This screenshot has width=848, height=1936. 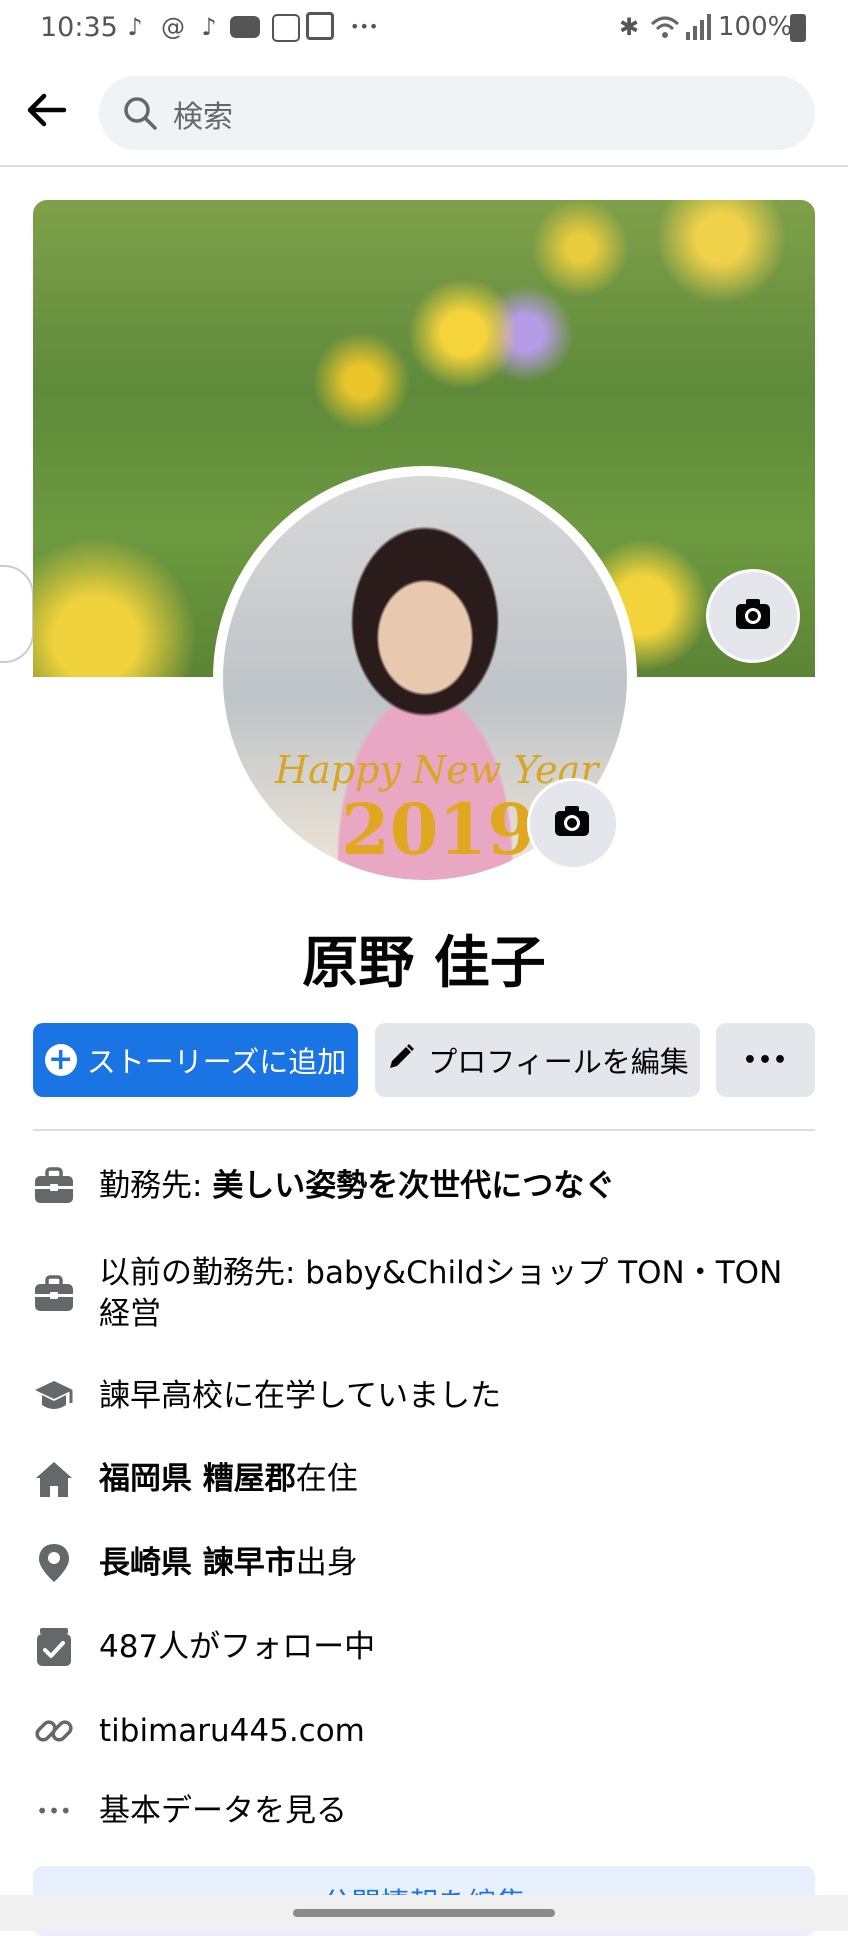 What do you see at coordinates (203, 117) in the screenshot?
I see `search-placeholder: 検索` at bounding box center [203, 117].